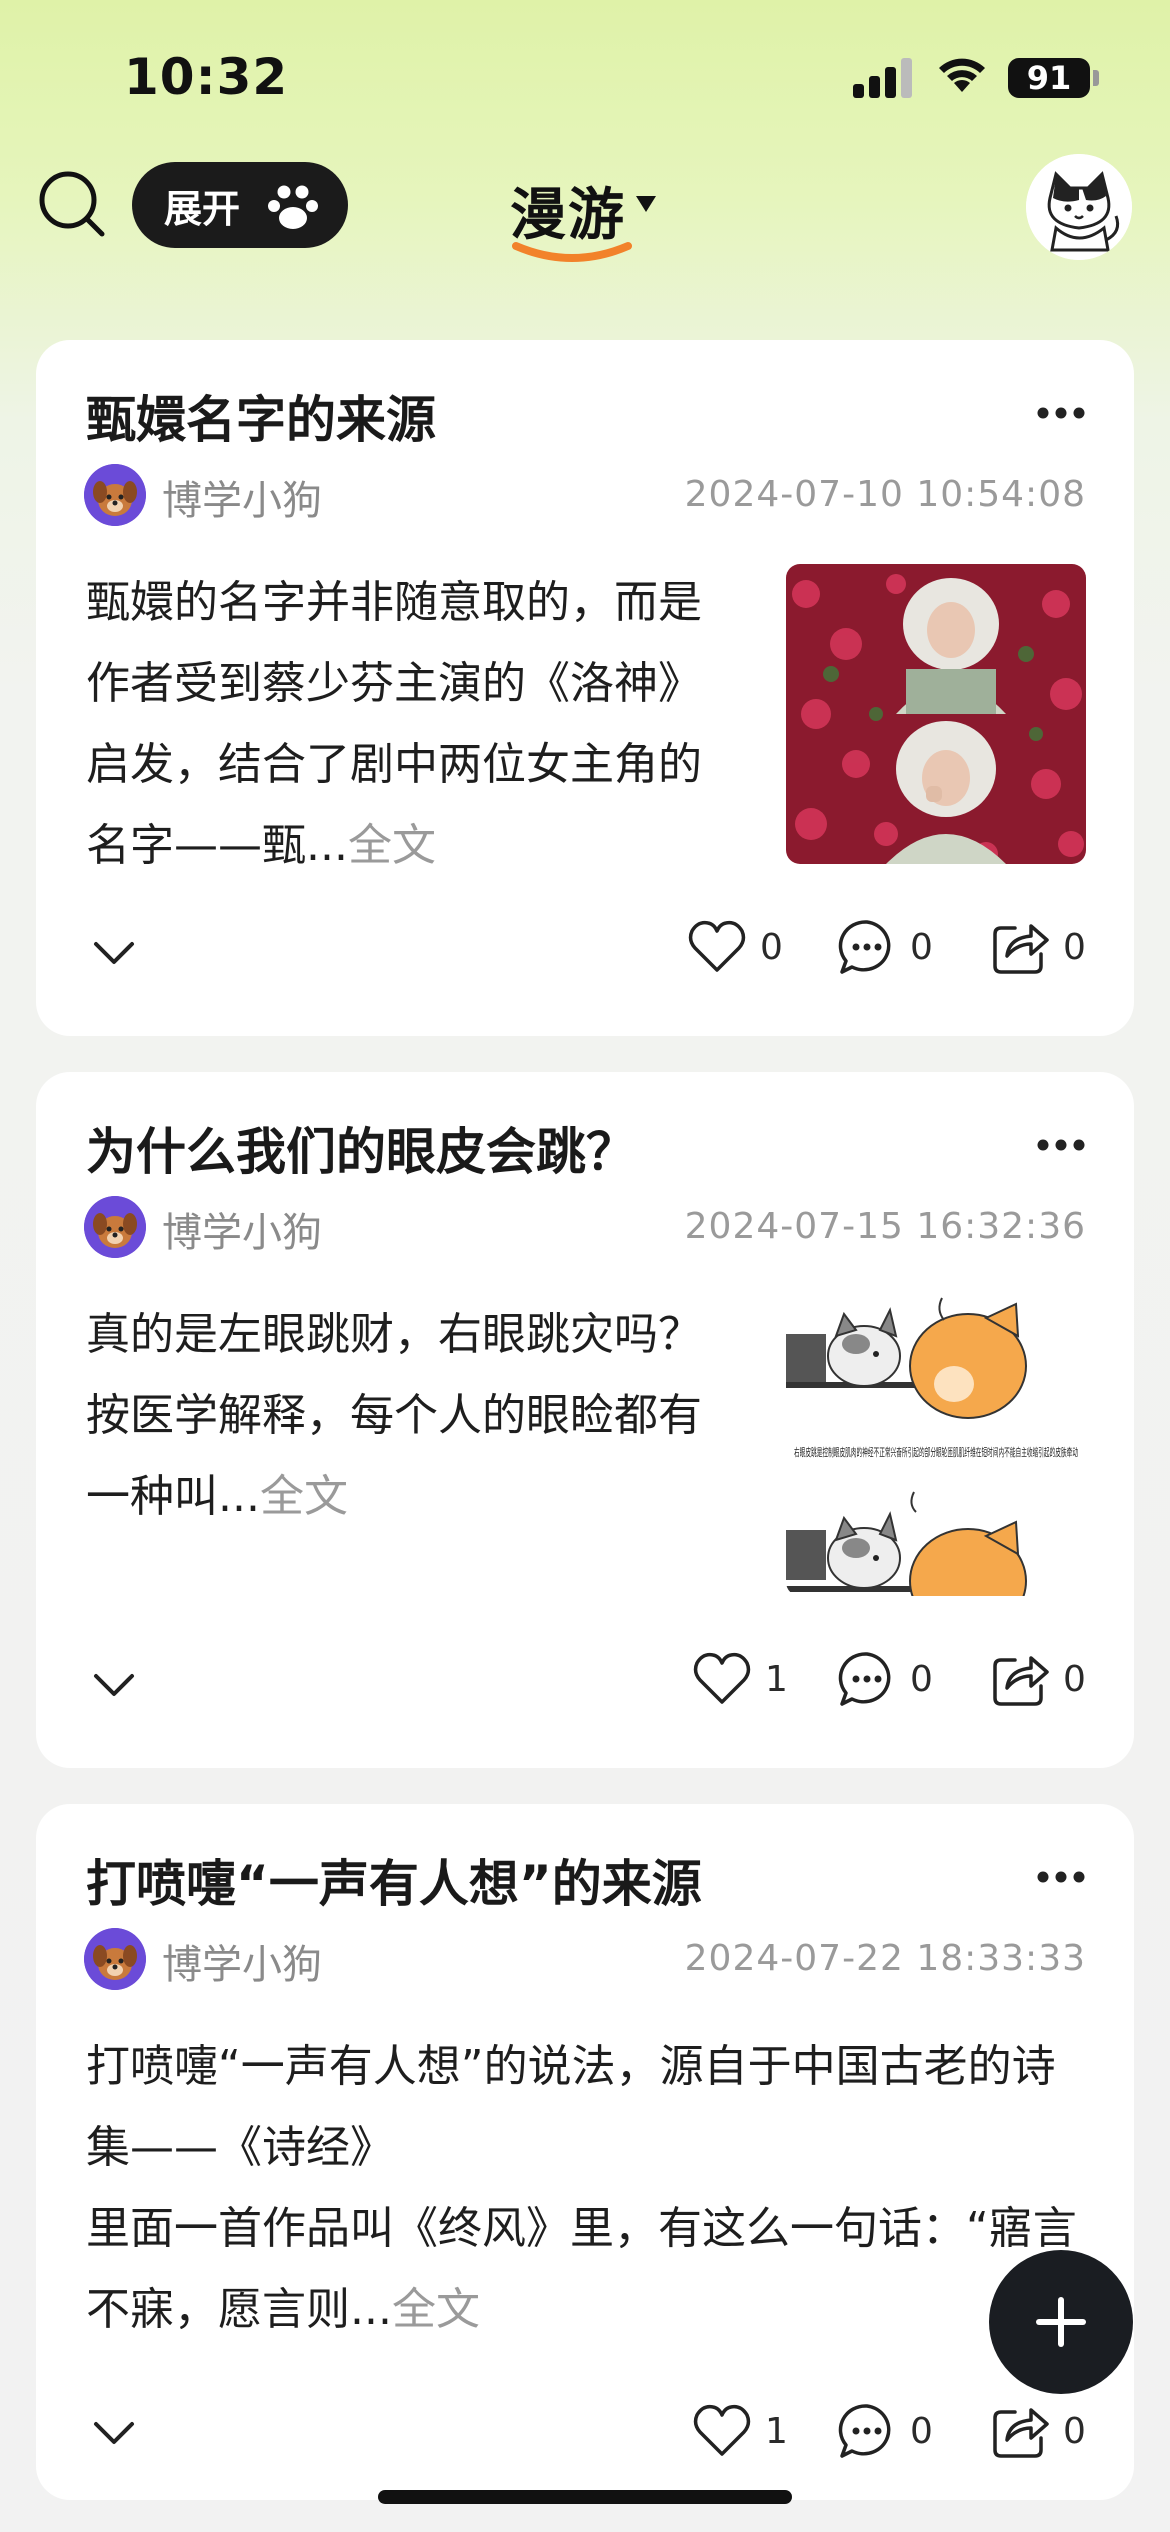 This screenshot has width=1170, height=2532. Describe the element at coordinates (571, 2107) in the screenshot. I see `post-excerpt-line1: 打喷嚏“一声有人想”的说法，源自于中国古老的诗集——《诗经》` at that location.